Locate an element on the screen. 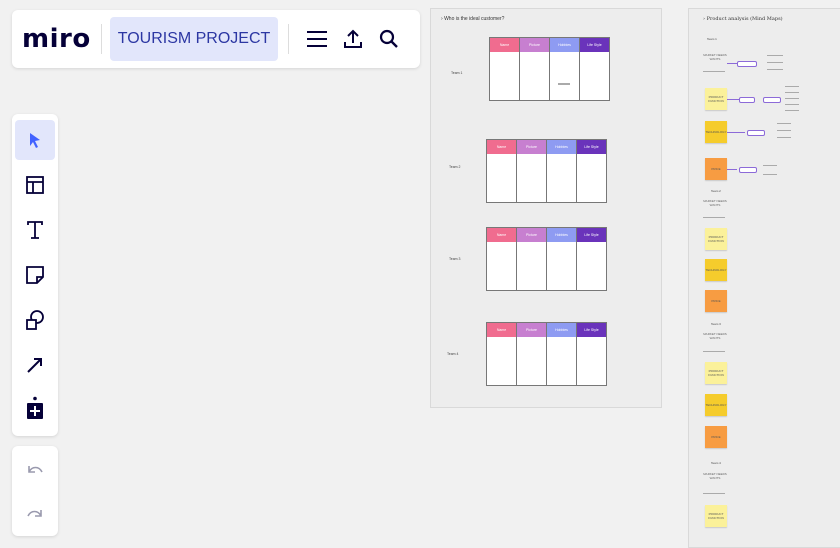  miro-logo: miro is located at coordinates (56, 39).